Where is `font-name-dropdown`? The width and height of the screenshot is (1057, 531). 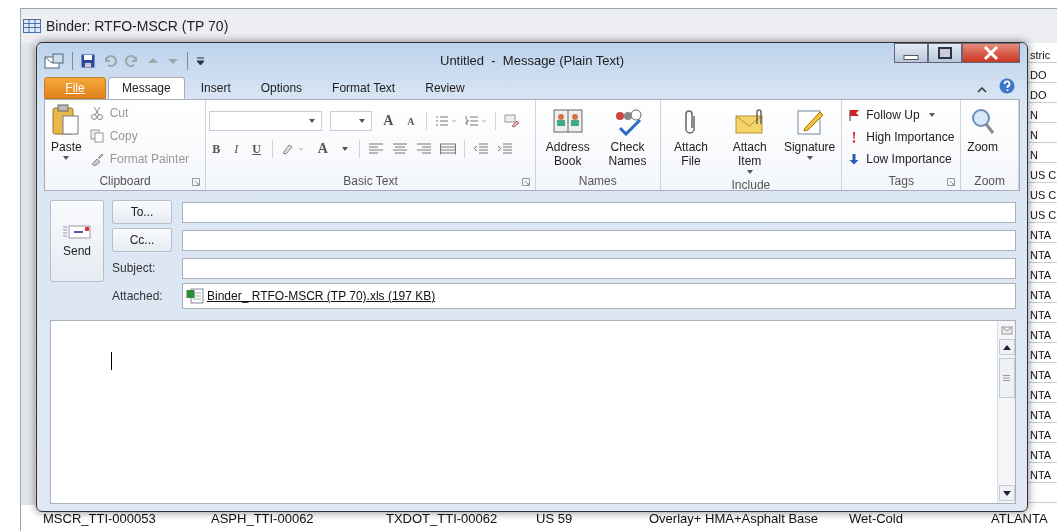 font-name-dropdown is located at coordinates (266, 121).